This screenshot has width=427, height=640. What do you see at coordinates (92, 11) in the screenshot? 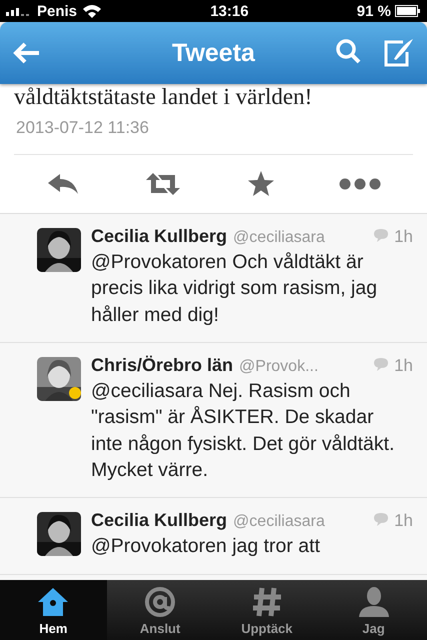
I see `wifi-icon` at bounding box center [92, 11].